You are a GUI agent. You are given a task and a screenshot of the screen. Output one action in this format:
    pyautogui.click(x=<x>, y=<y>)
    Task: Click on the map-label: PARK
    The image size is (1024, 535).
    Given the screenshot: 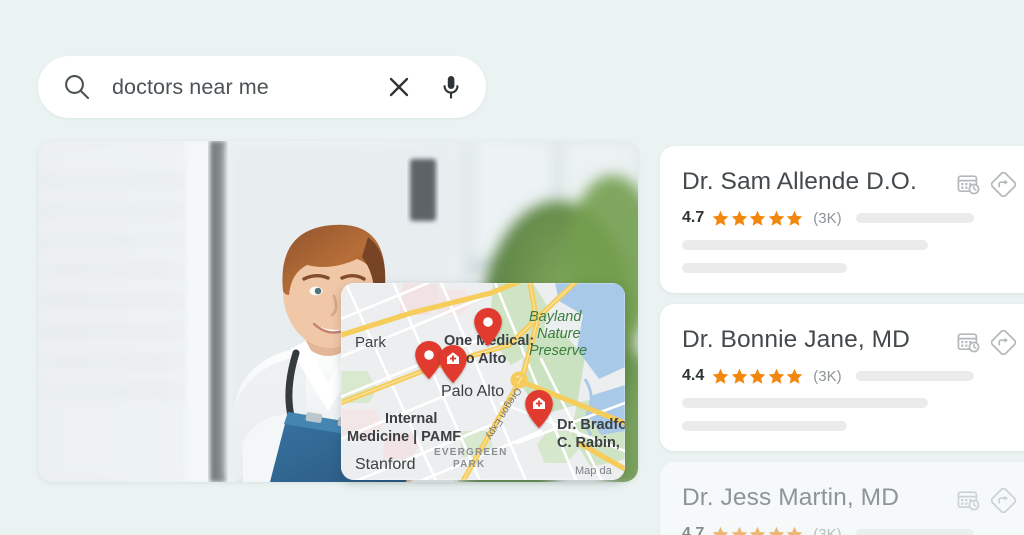 What is the action you would take?
    pyautogui.click(x=469, y=464)
    